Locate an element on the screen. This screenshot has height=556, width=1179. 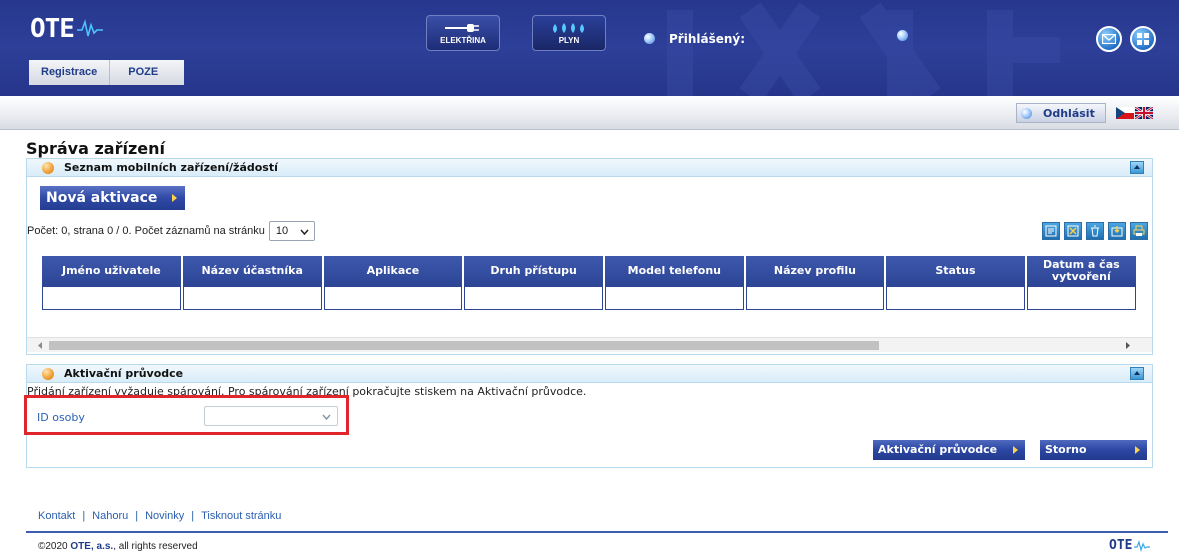
activation-wizard-button: Aktivační průvodce is located at coordinates (949, 450).